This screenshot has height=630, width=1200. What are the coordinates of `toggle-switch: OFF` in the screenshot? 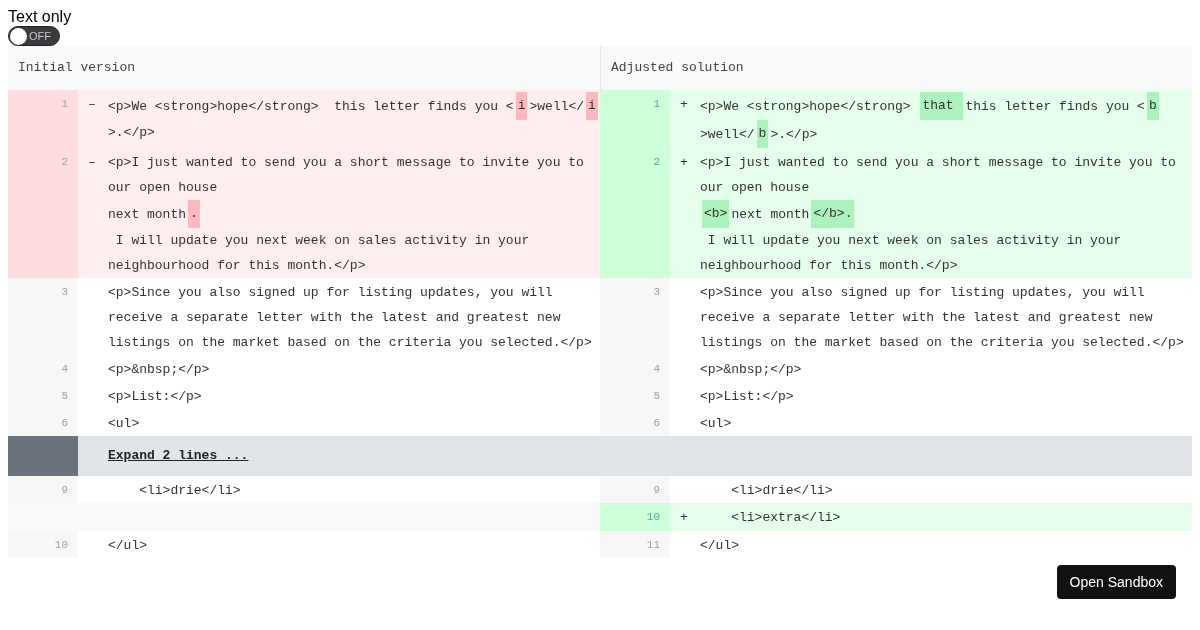 It's located at (34, 36).